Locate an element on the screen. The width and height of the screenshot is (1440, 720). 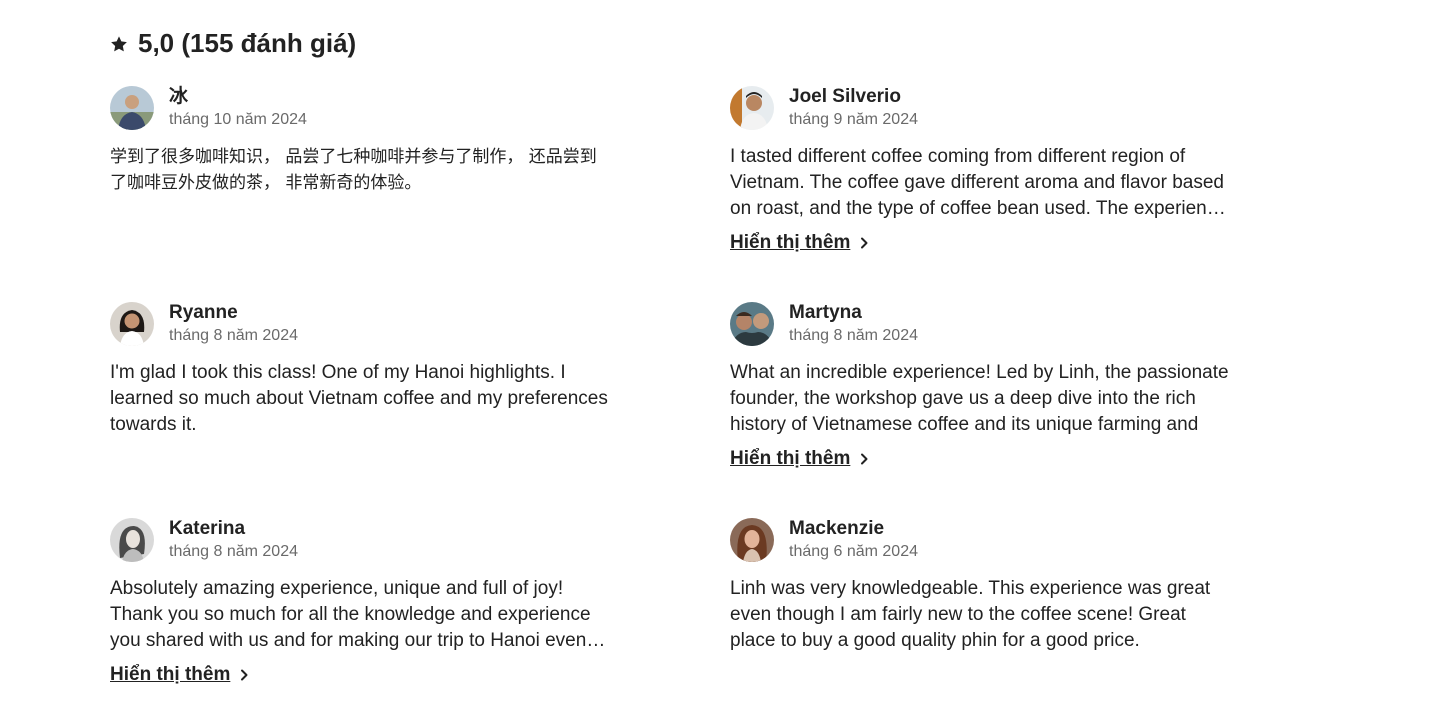
review-date: tháng 9 năm 2024 is located at coordinates (853, 119).